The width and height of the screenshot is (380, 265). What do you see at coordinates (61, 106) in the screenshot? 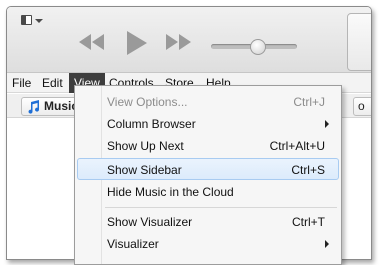
I see `music-library-label: Music` at bounding box center [61, 106].